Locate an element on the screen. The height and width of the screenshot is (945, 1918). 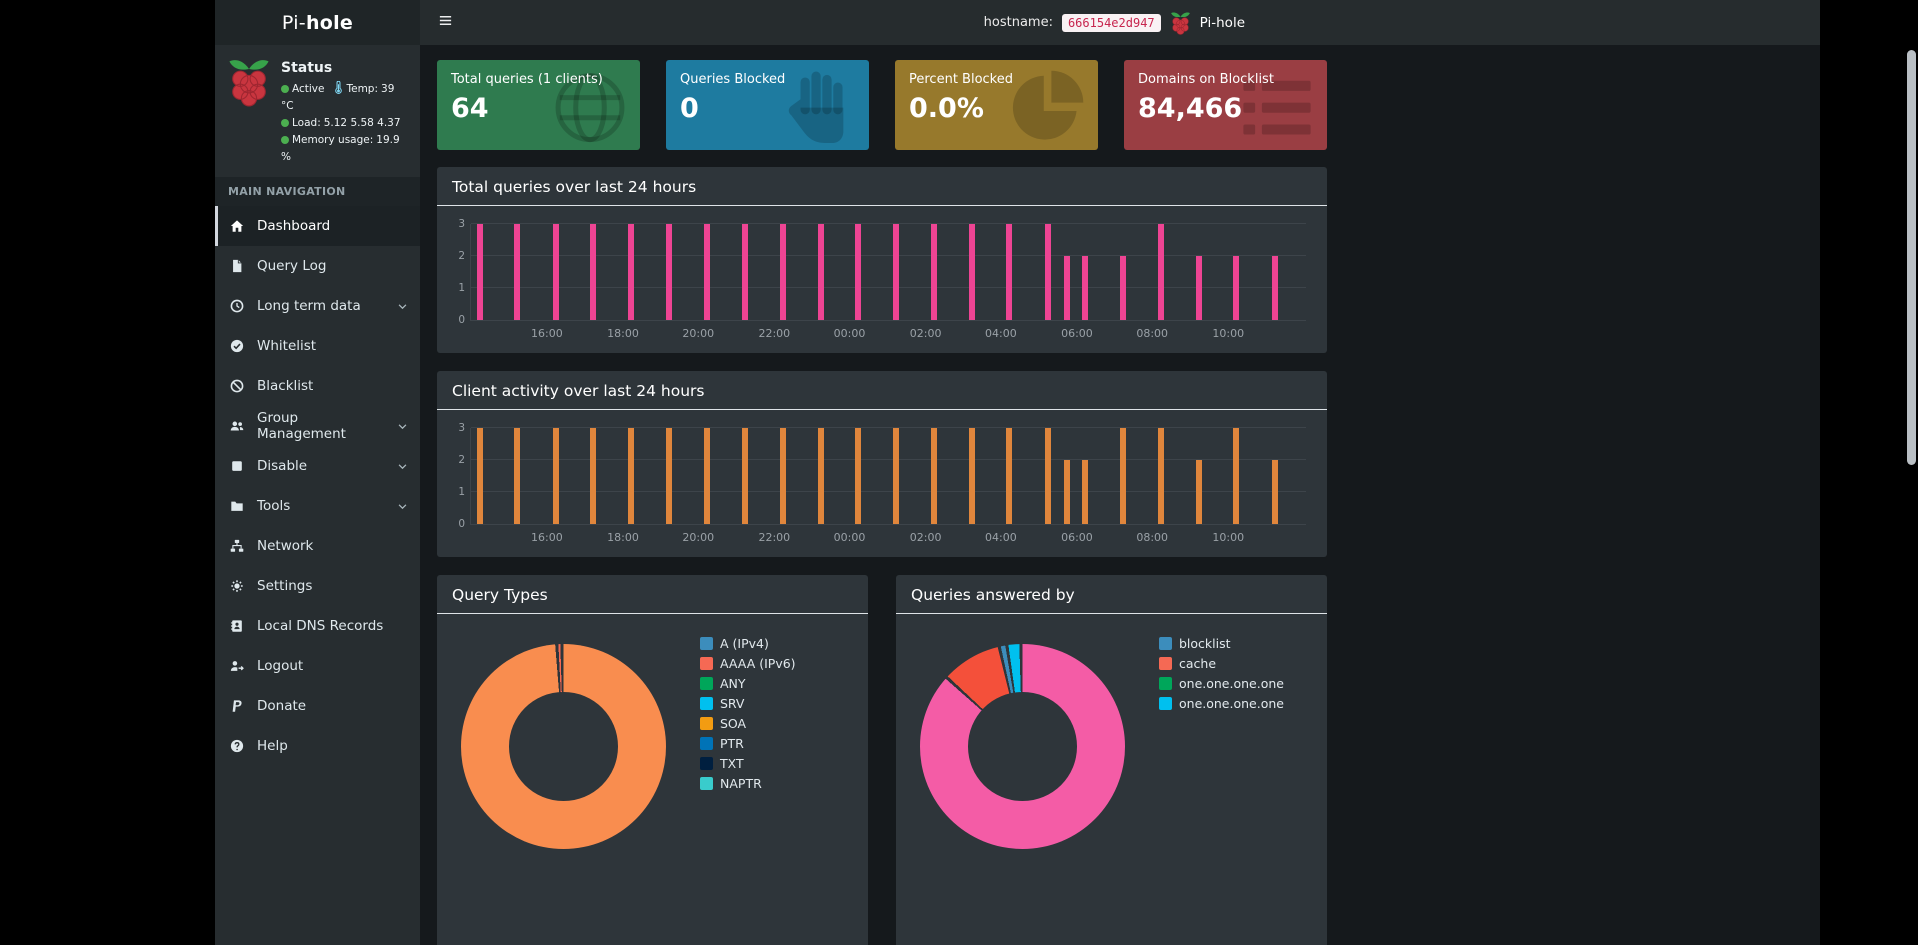
status-dot-icon is located at coordinates (285, 122).